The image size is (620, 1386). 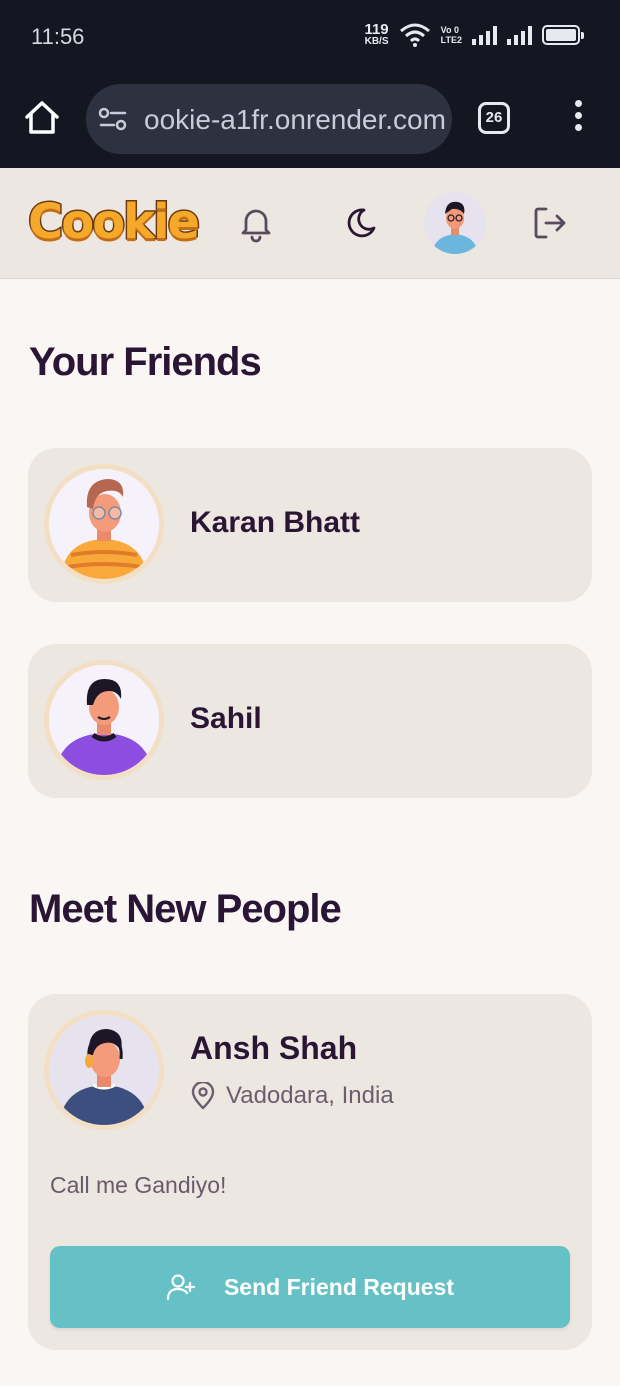 I want to click on site-settings-icon, so click(x=113, y=119).